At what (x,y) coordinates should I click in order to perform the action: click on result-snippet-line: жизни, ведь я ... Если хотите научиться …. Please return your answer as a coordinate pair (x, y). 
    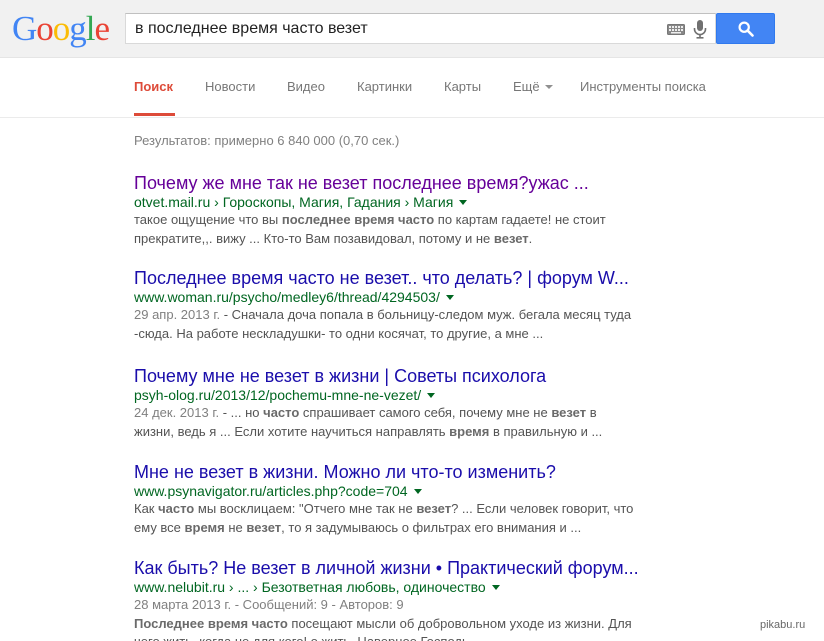
    Looking at the image, I should click on (394, 432).